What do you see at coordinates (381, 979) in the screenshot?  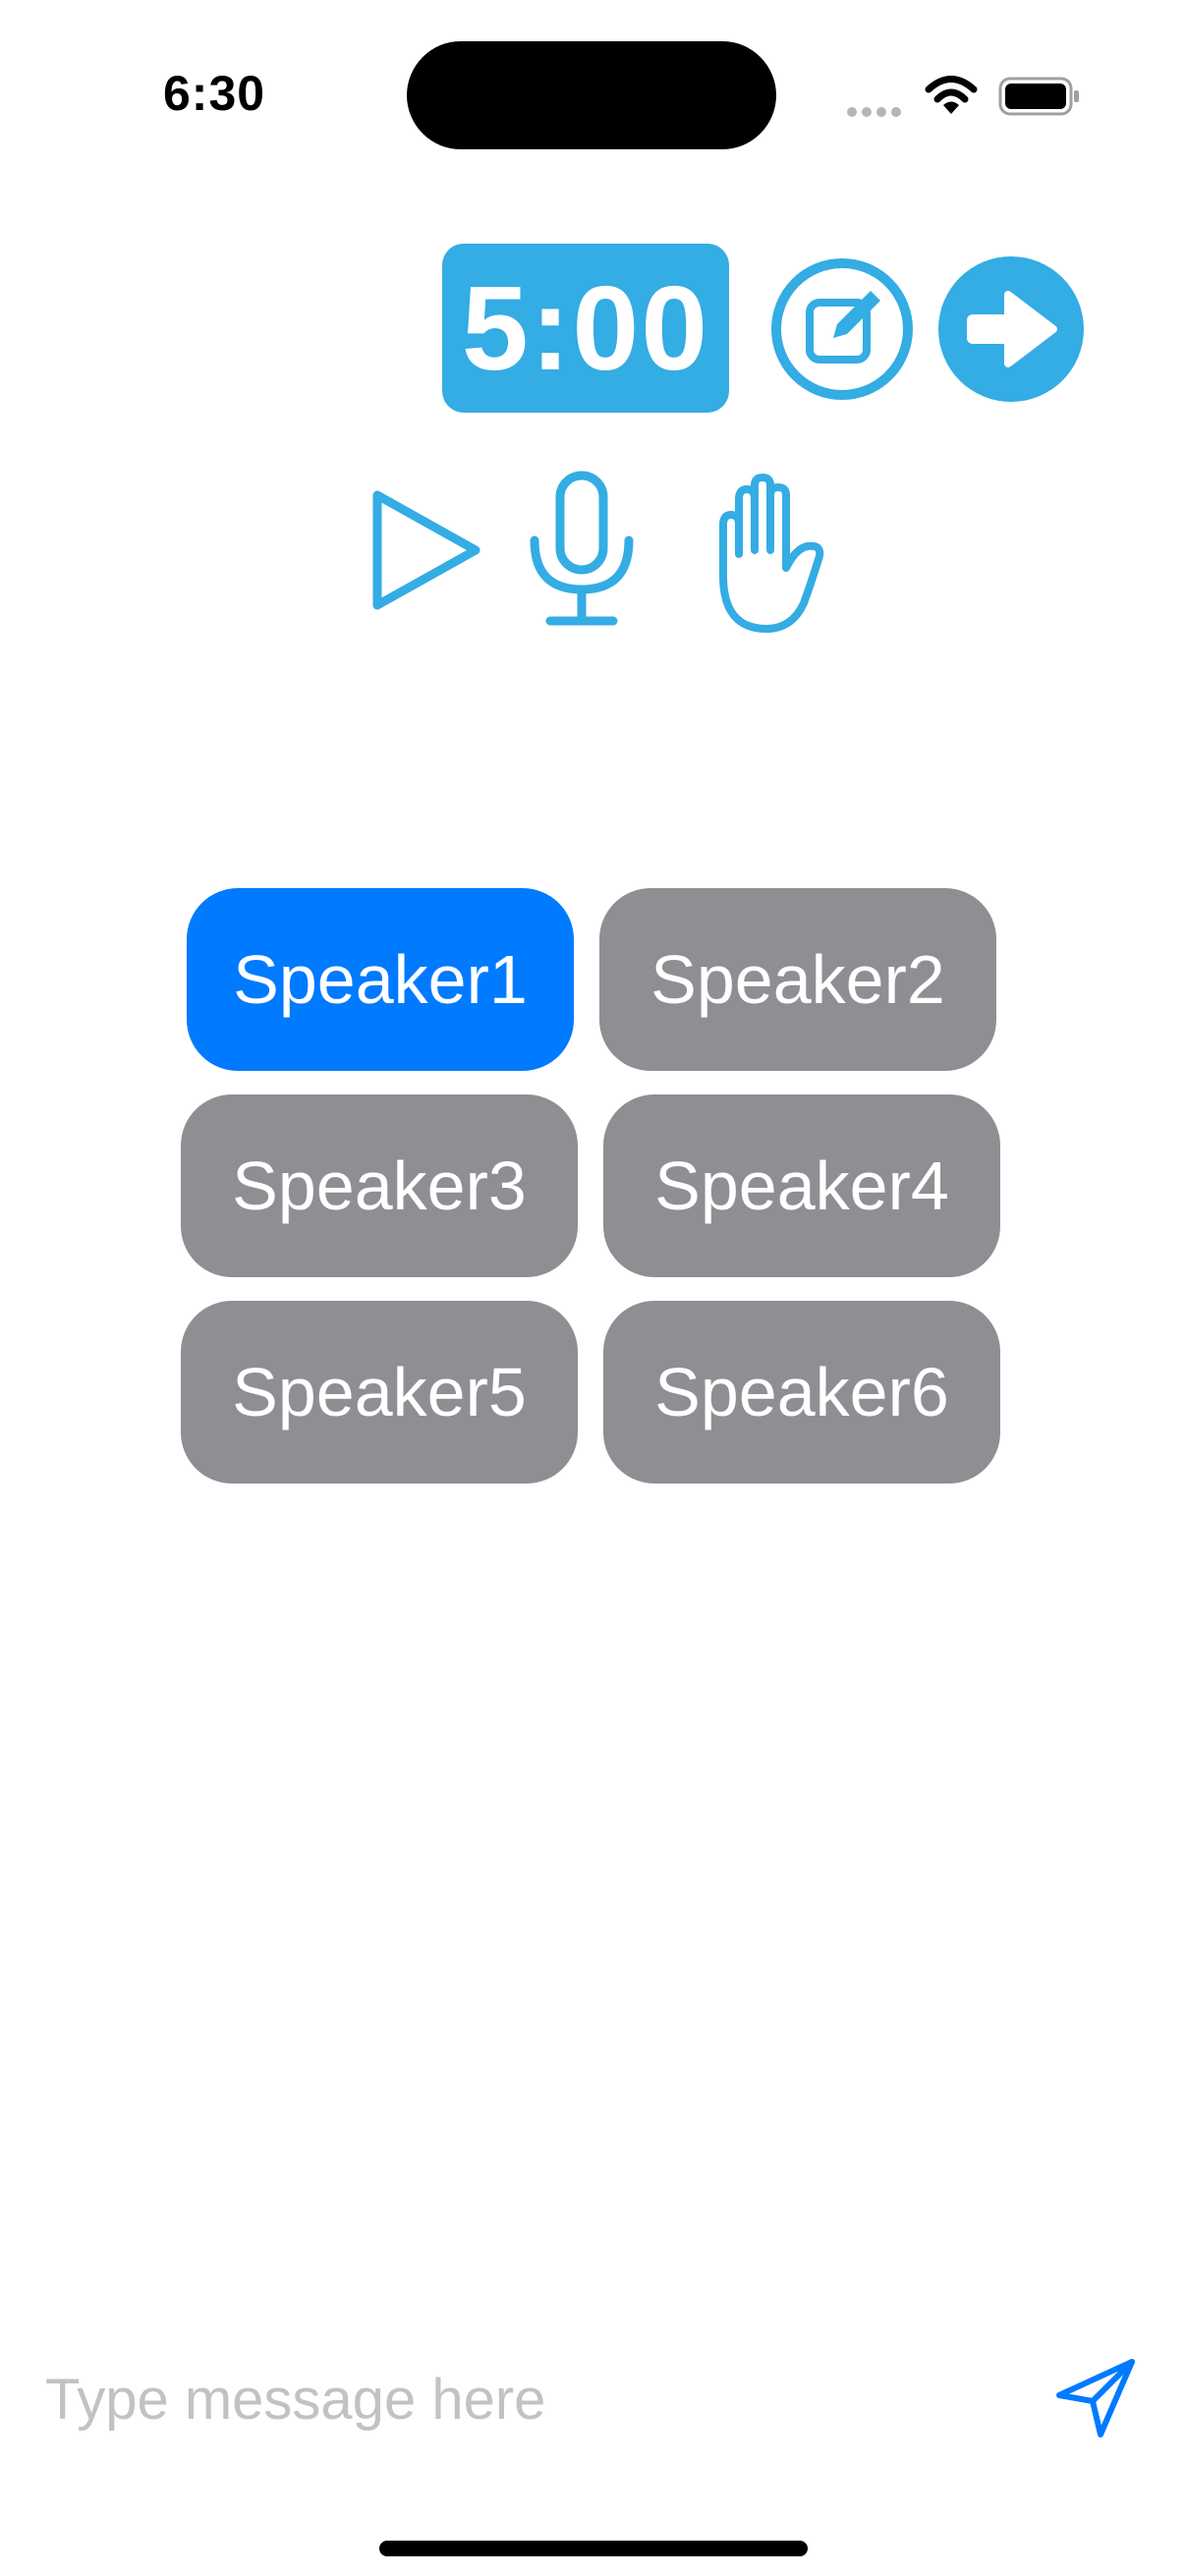 I see `speaker-1-button: Speaker1` at bounding box center [381, 979].